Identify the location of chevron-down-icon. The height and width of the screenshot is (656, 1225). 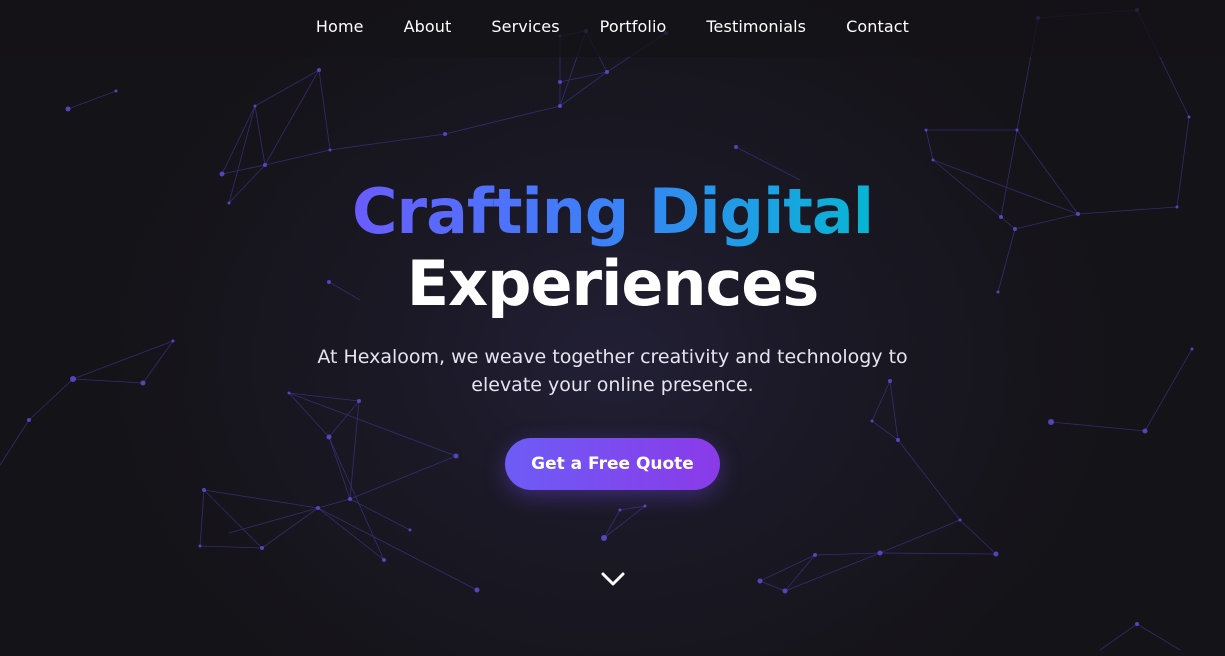
(613, 579).